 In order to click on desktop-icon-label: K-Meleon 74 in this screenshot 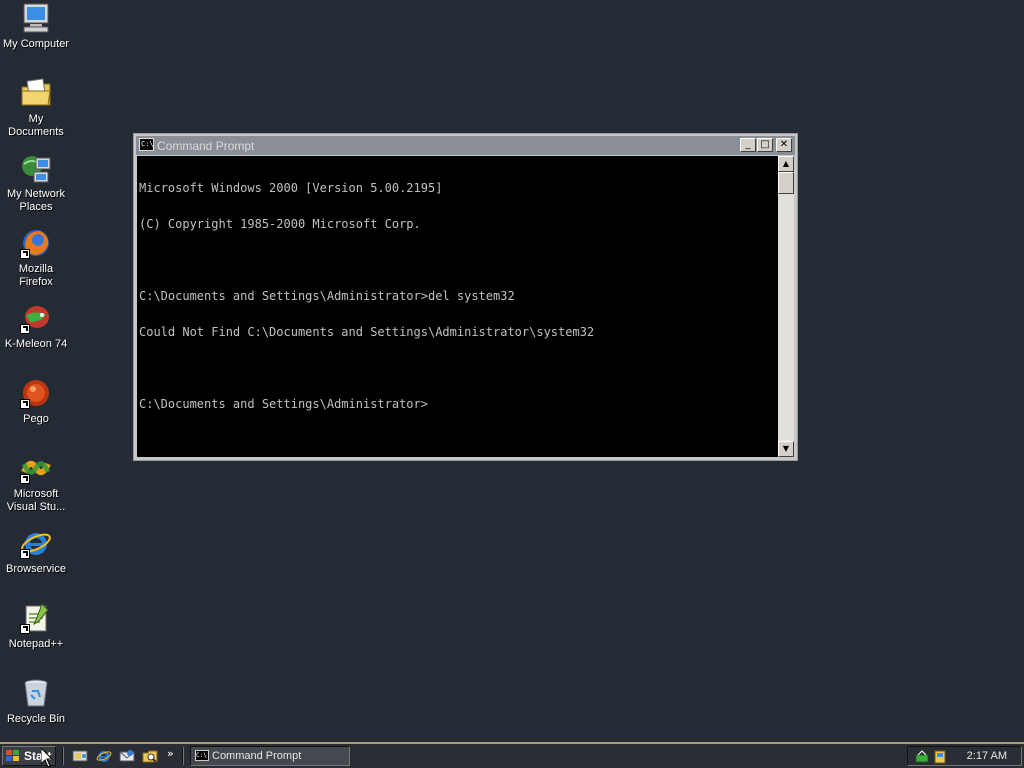, I will do `click(36, 344)`.